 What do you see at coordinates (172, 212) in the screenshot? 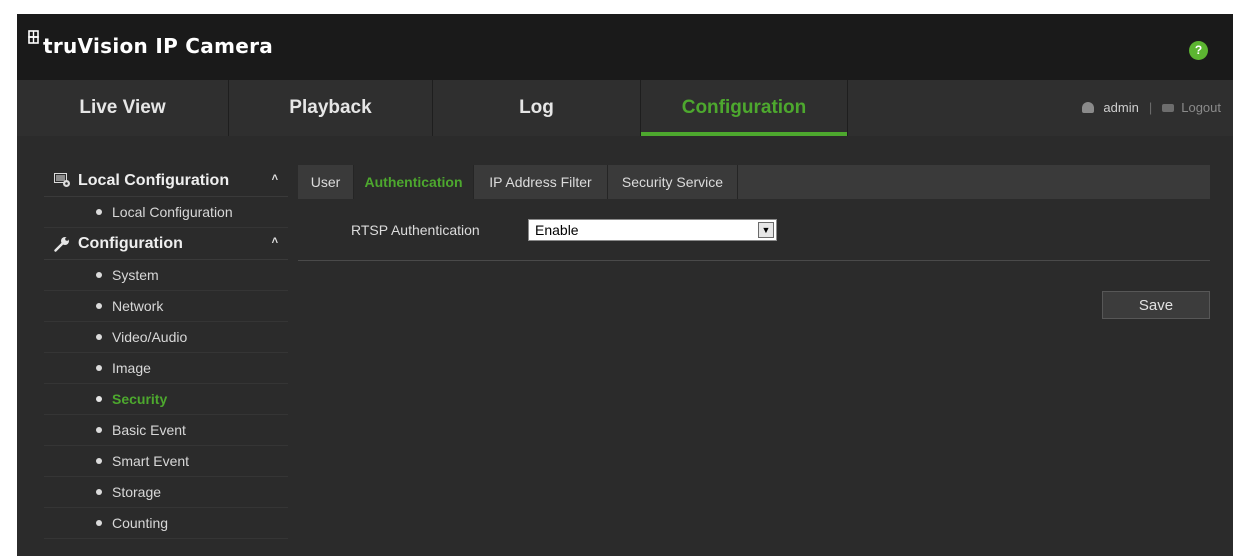
I see `sidebar-item-label: Local Configuration` at bounding box center [172, 212].